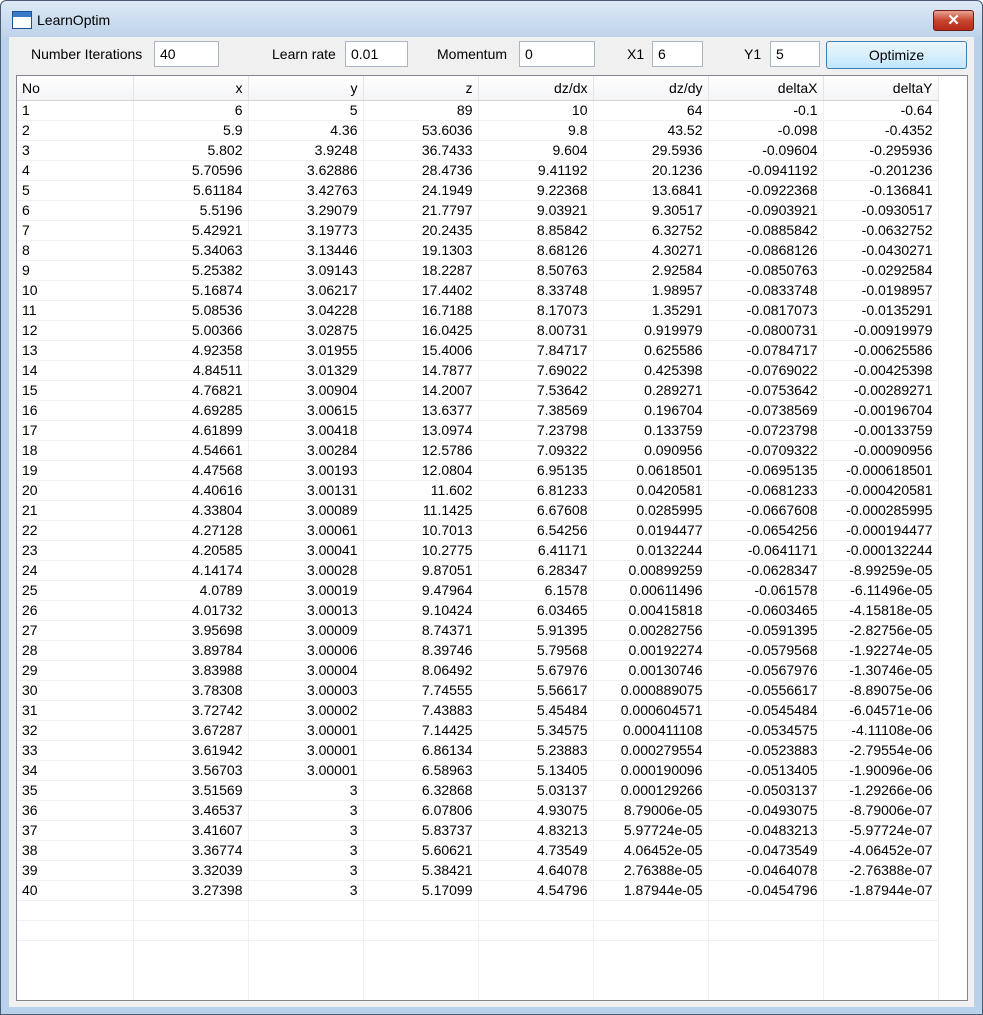 The width and height of the screenshot is (983, 1015). What do you see at coordinates (191, 530) in the screenshot?
I see `table-cell: 4.27128` at bounding box center [191, 530].